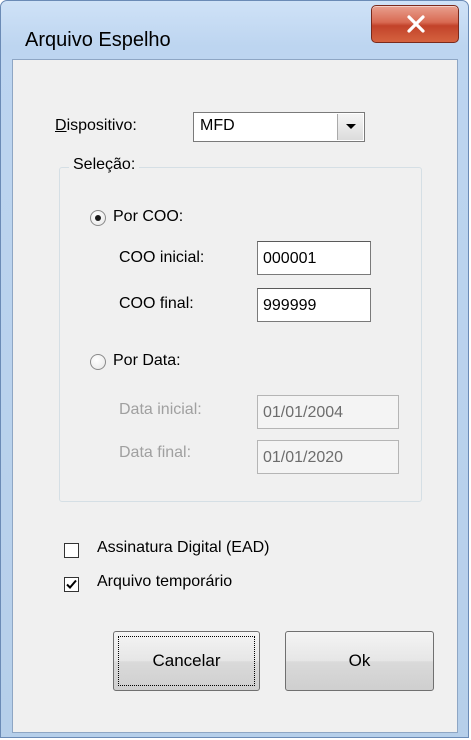 The width and height of the screenshot is (471, 740). Describe the element at coordinates (101, 125) in the screenshot. I see `dispositivo-label-rest: ispositivo:` at that location.